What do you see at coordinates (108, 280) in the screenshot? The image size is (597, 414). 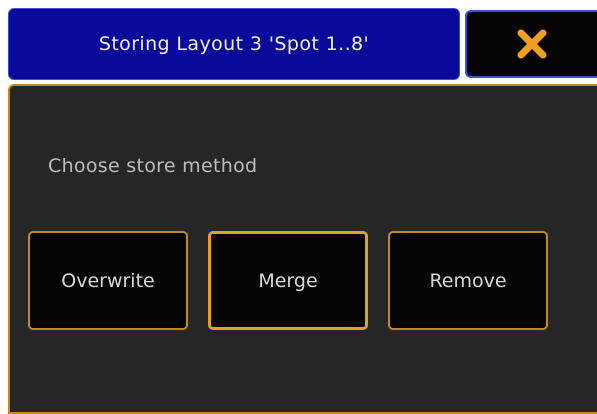 I see `overwrite-button: Overwrite` at bounding box center [108, 280].